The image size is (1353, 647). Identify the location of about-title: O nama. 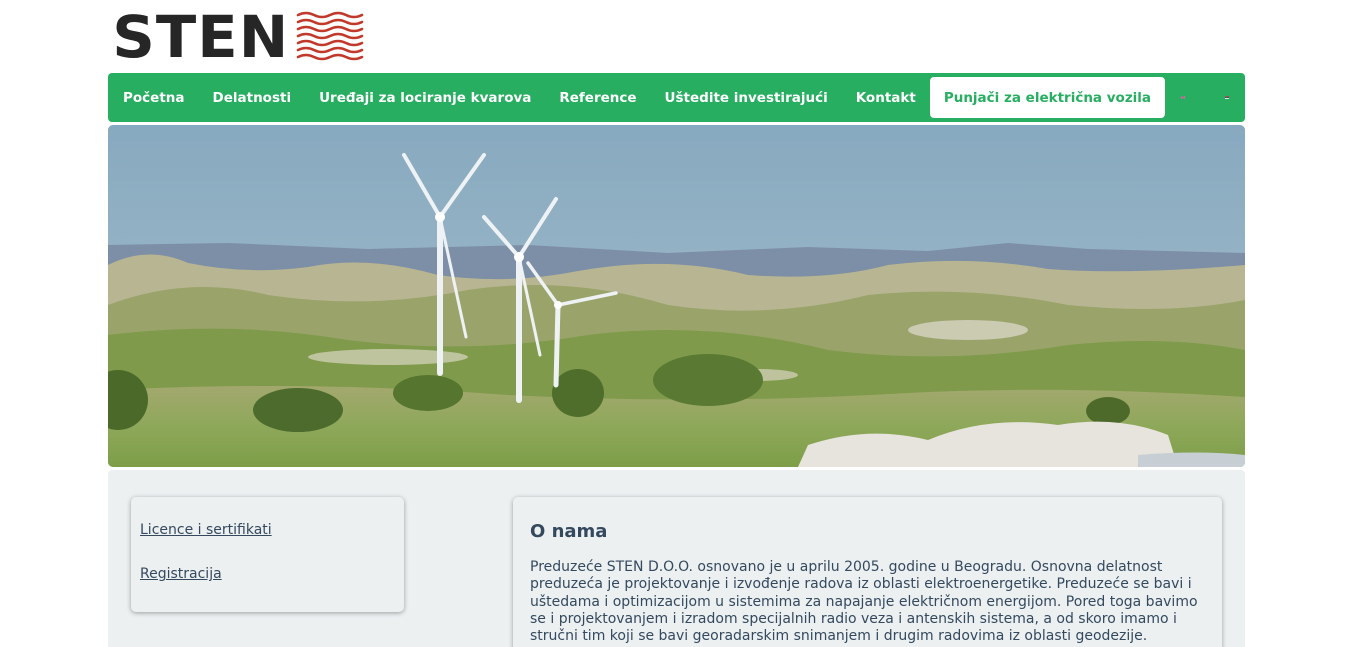
(569, 531).